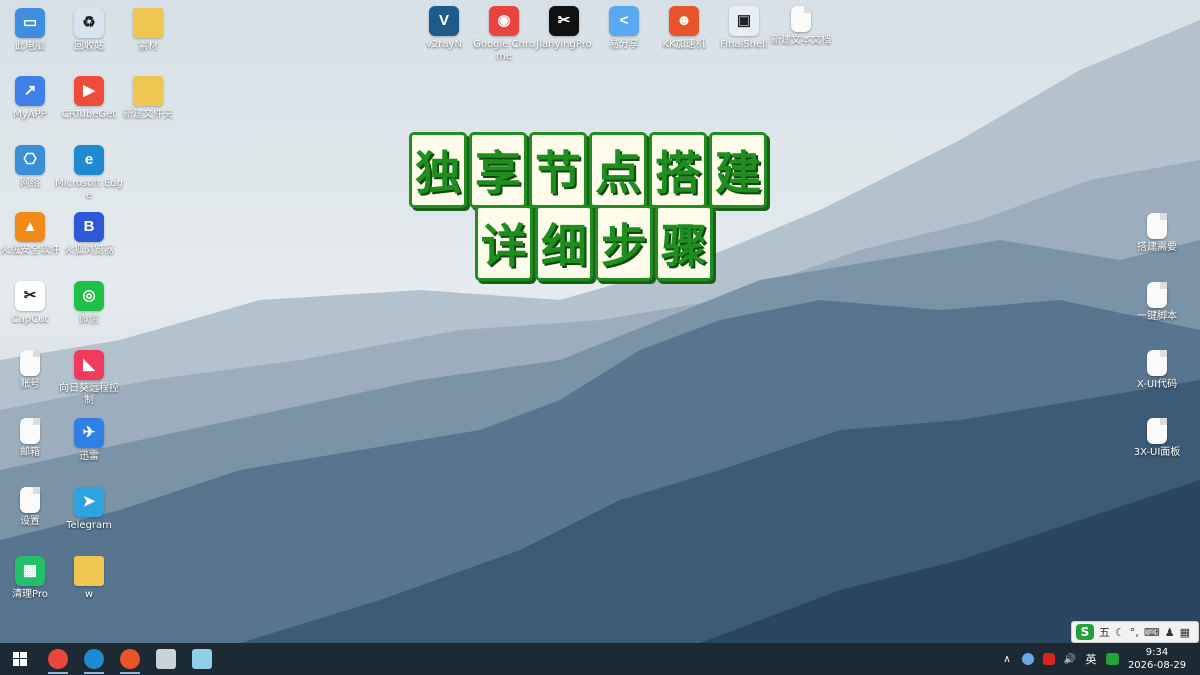  What do you see at coordinates (504, 21) in the screenshot?
I see `chrome-icon: ◉` at bounding box center [504, 21].